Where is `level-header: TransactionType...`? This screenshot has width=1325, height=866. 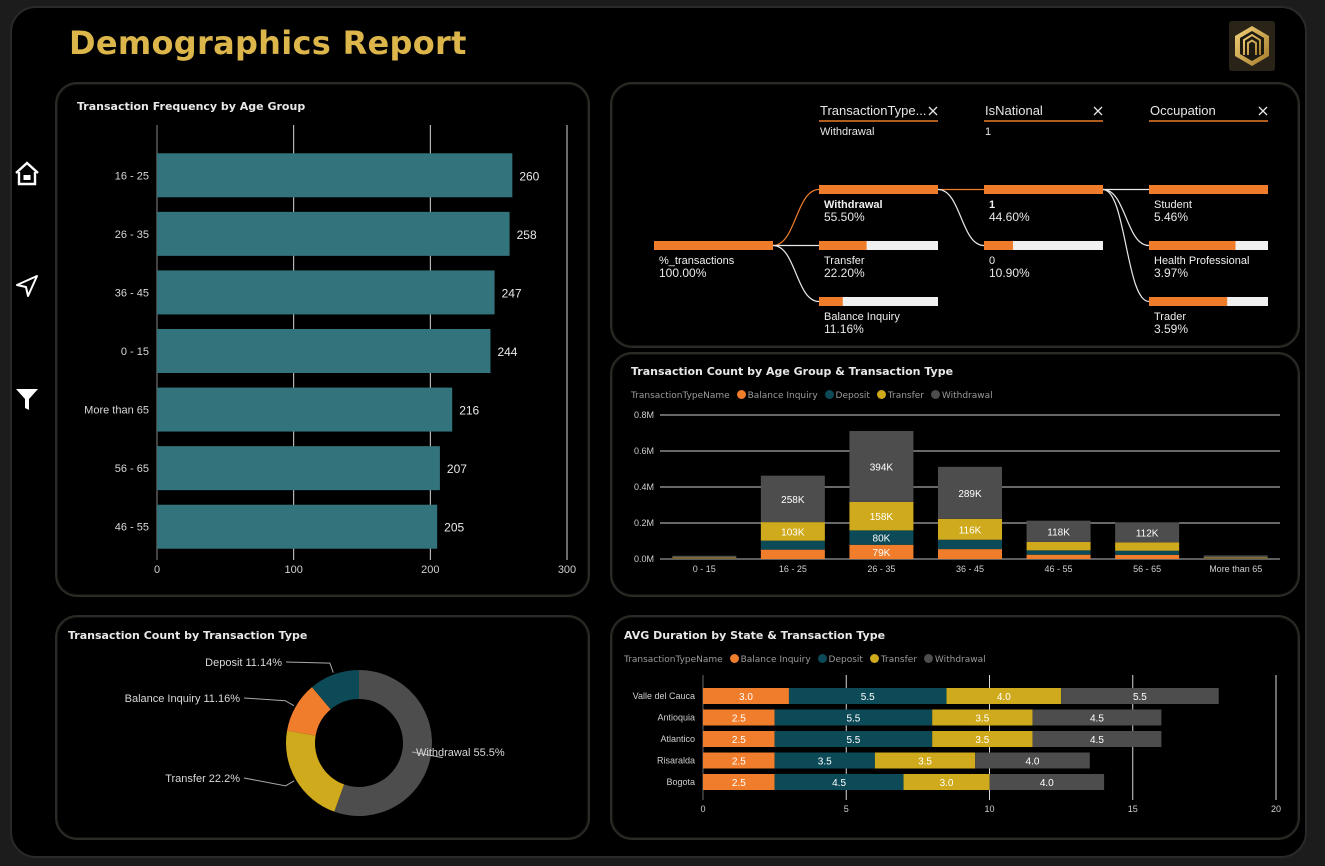
level-header: TransactionType... is located at coordinates (873, 110).